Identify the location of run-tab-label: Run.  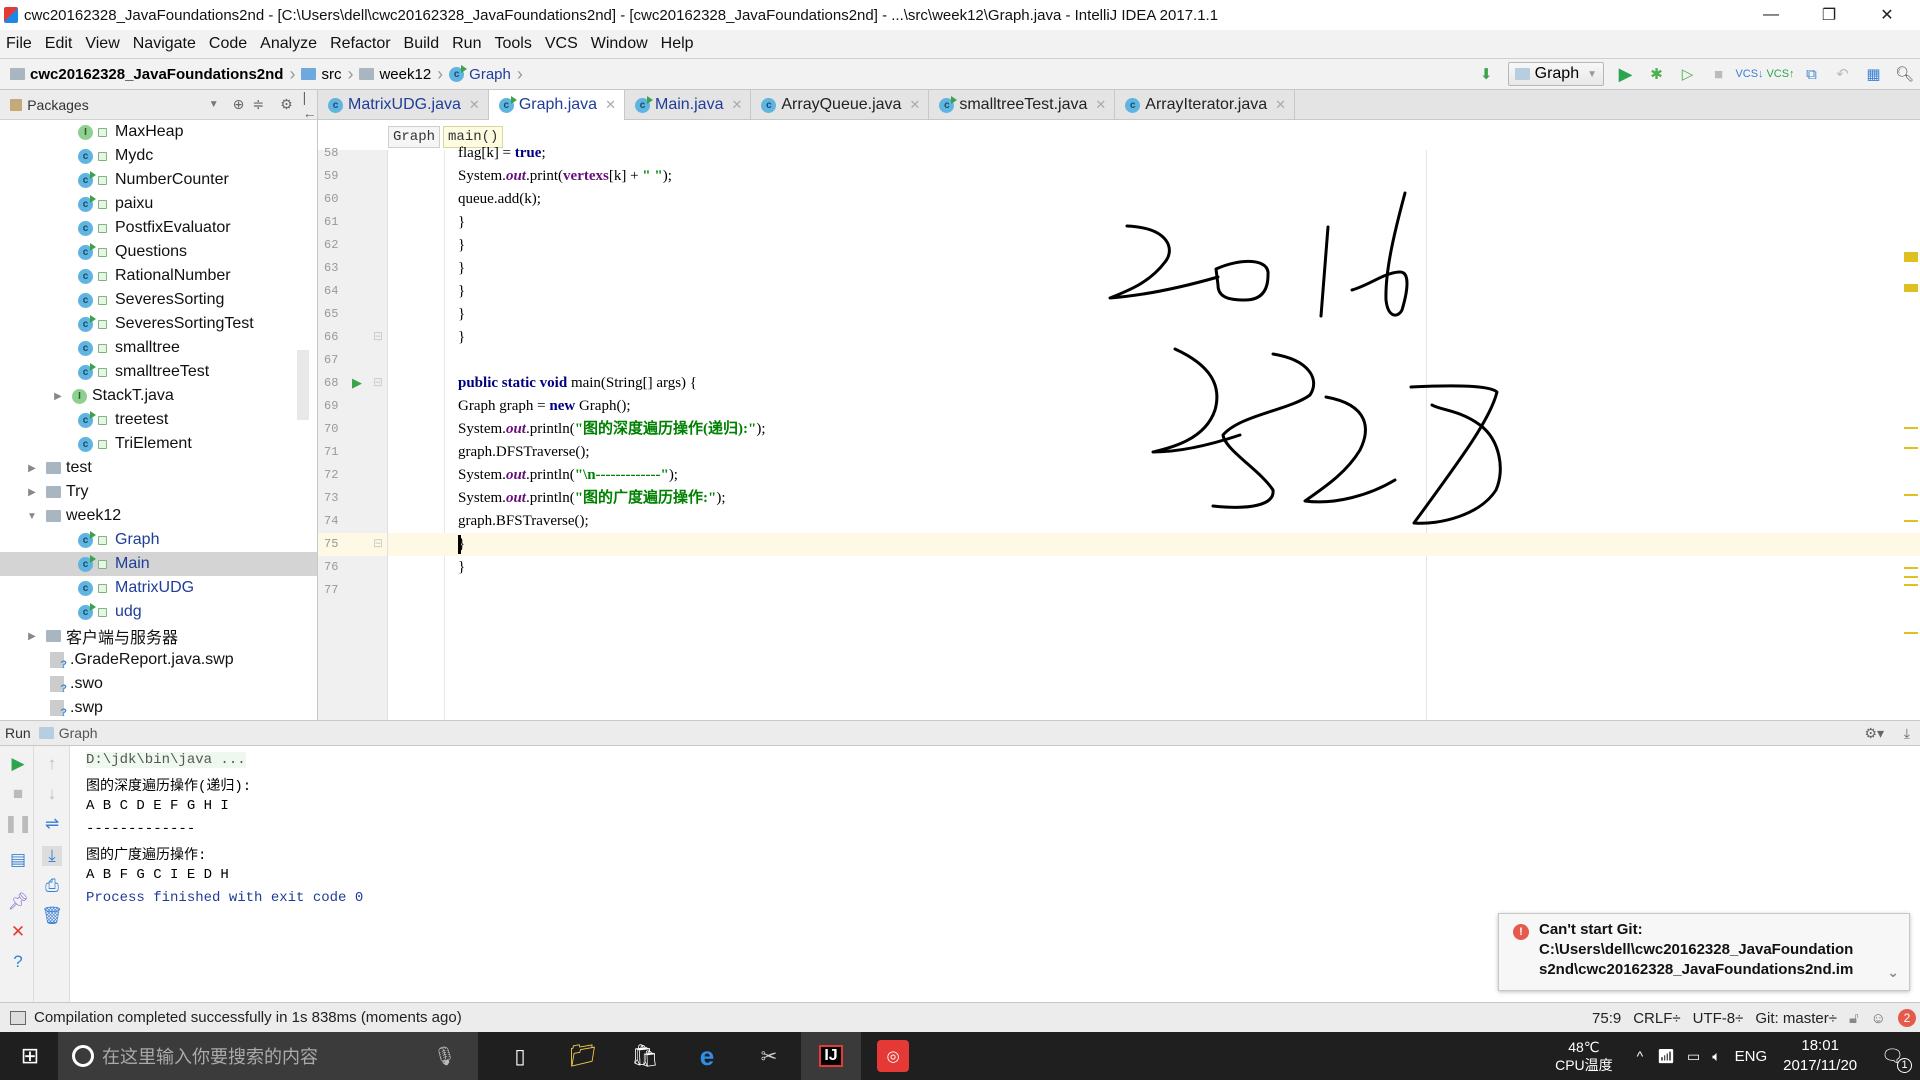
(18, 733).